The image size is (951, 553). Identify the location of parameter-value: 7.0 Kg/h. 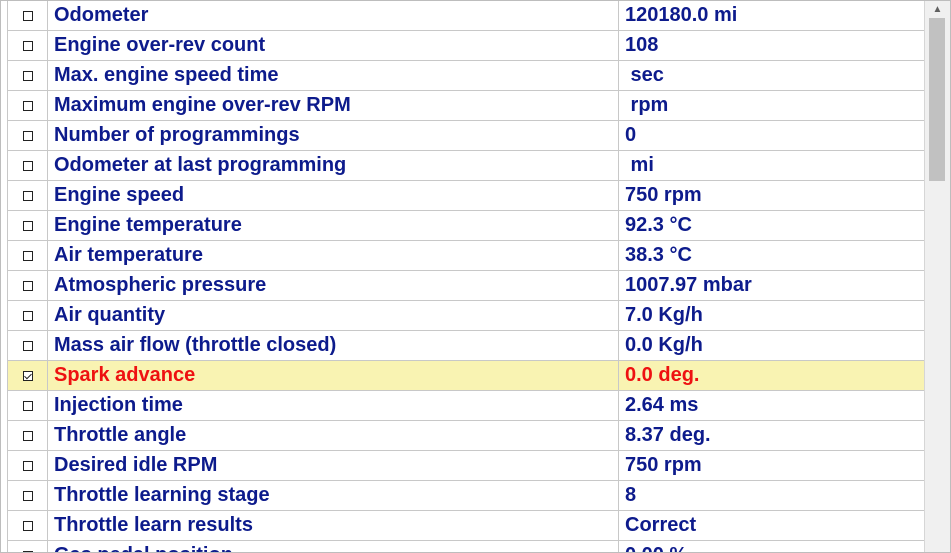
(664, 315).